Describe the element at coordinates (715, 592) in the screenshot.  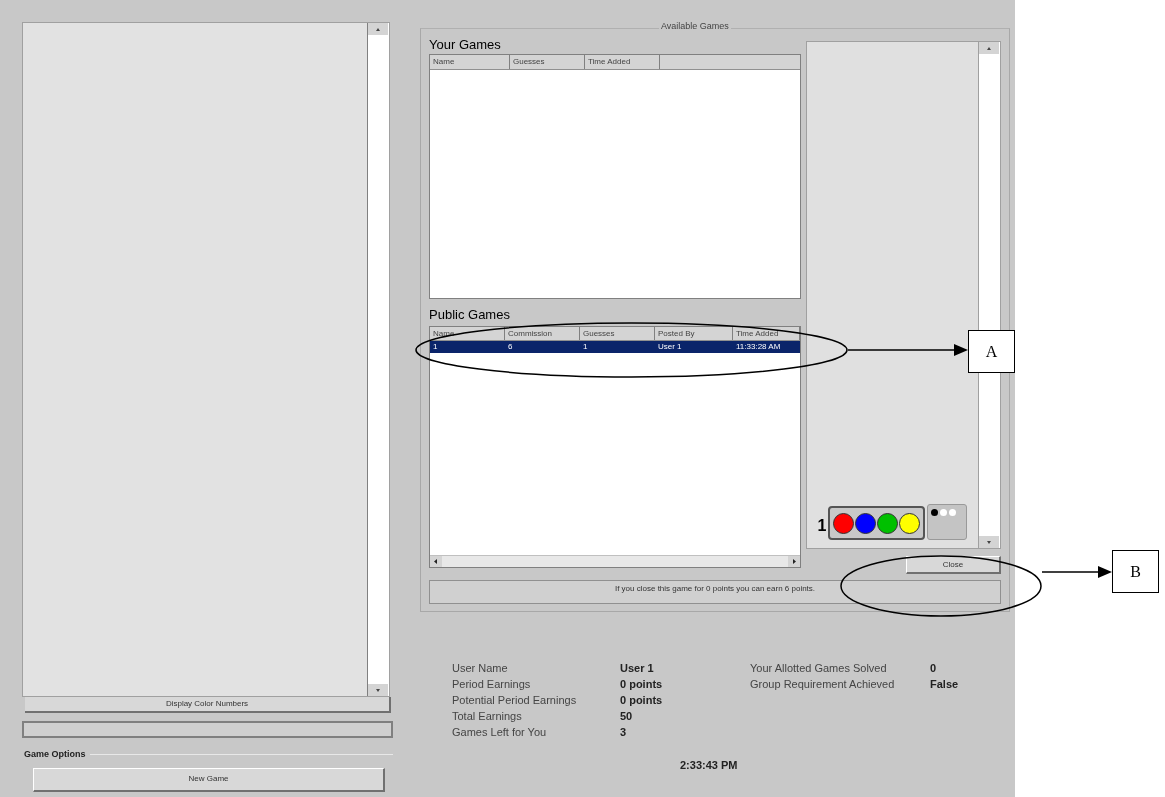
I see `message-bar: If you close this game for 0 points you can earn 6 points.` at that location.